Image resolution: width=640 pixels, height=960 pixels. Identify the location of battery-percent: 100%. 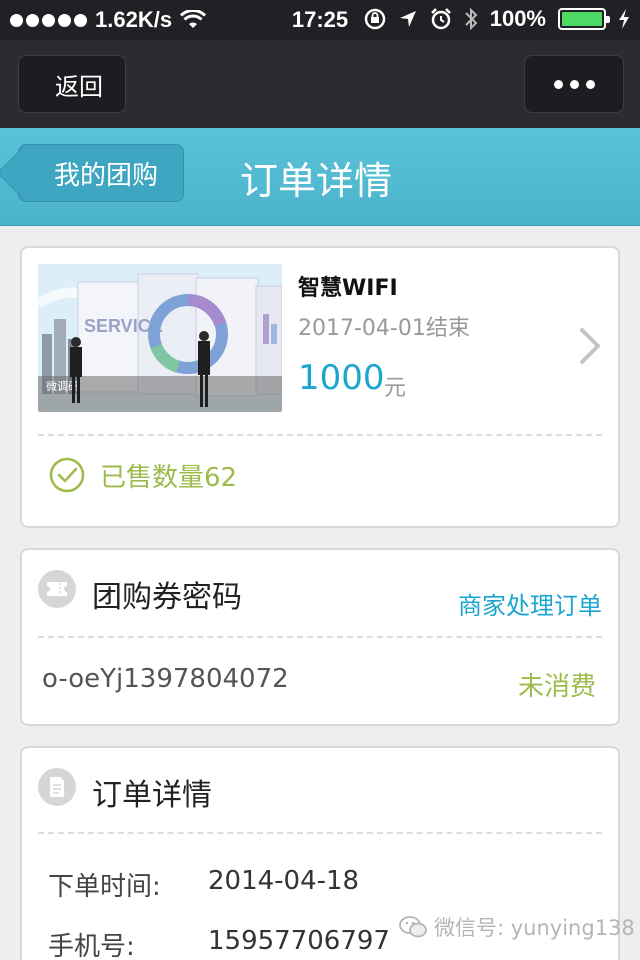
(517, 18).